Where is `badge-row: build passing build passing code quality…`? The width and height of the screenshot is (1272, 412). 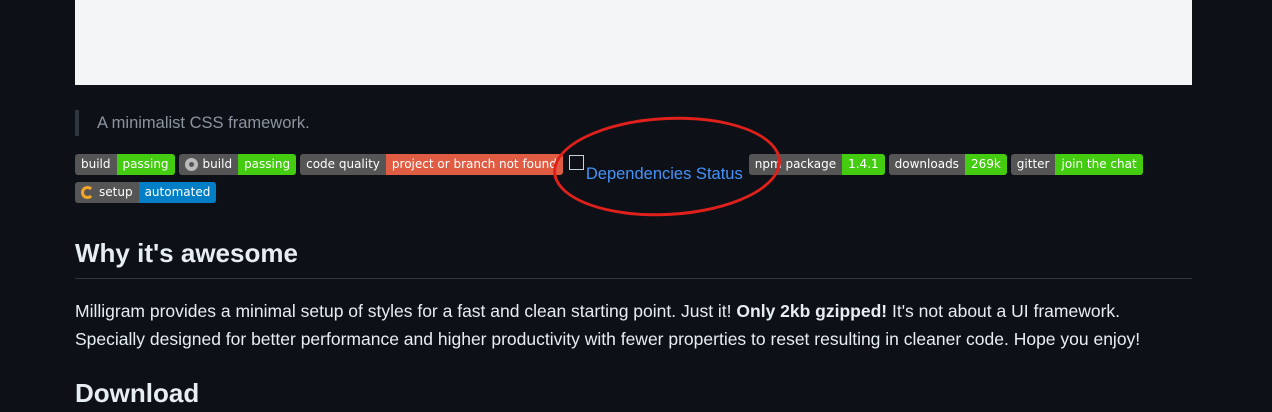 badge-row: build passing build passing code quality… is located at coordinates (611, 168).